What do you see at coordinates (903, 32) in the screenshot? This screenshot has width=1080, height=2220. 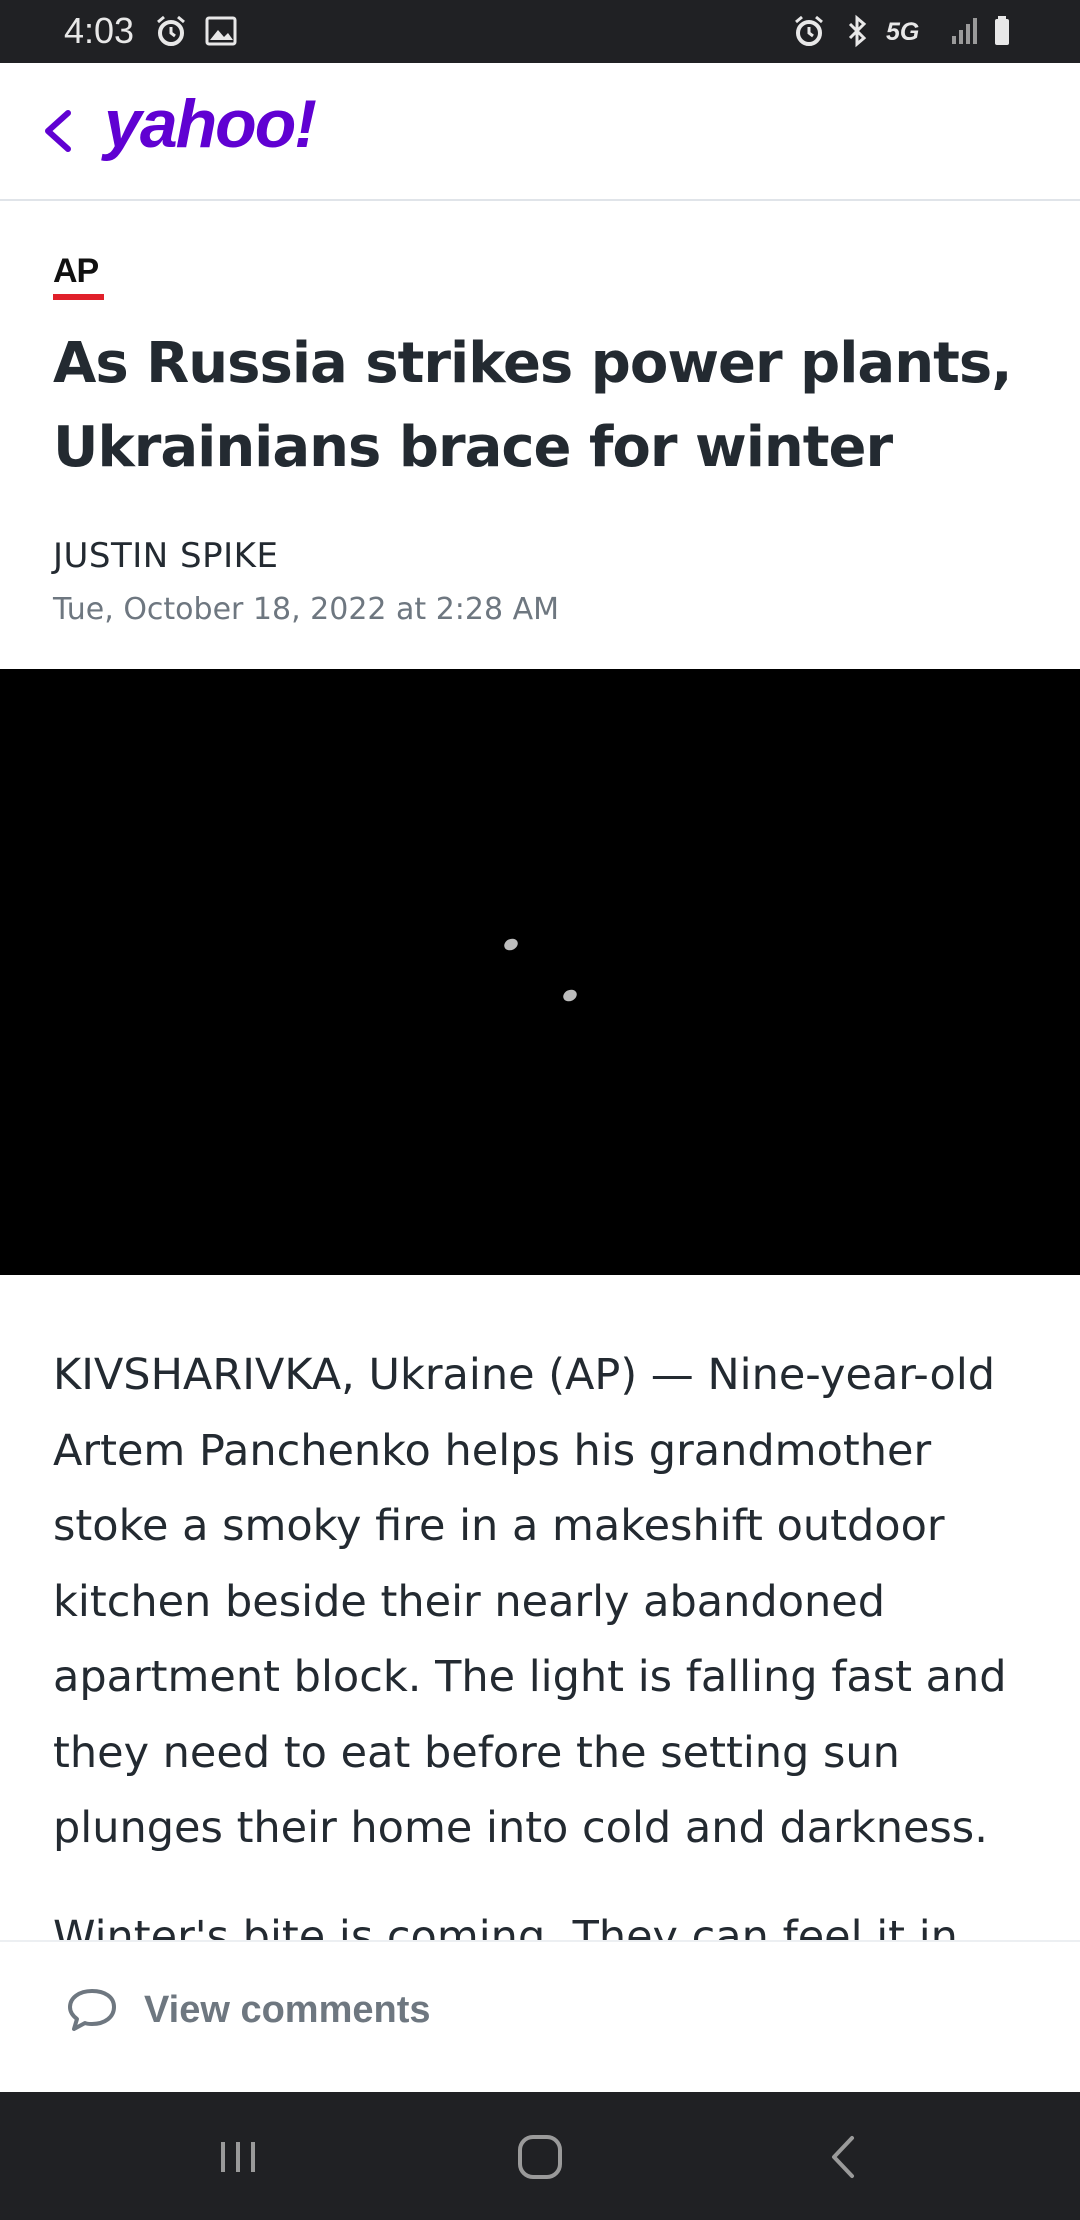 I see `5g-icon: 5G` at bounding box center [903, 32].